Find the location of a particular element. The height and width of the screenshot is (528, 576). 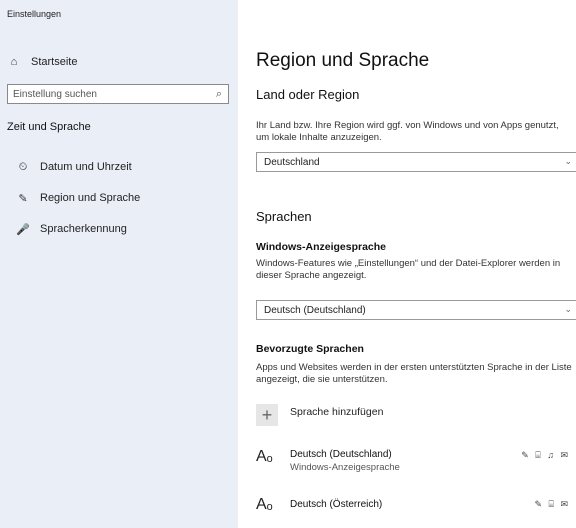

plus-icon: + is located at coordinates (267, 415).